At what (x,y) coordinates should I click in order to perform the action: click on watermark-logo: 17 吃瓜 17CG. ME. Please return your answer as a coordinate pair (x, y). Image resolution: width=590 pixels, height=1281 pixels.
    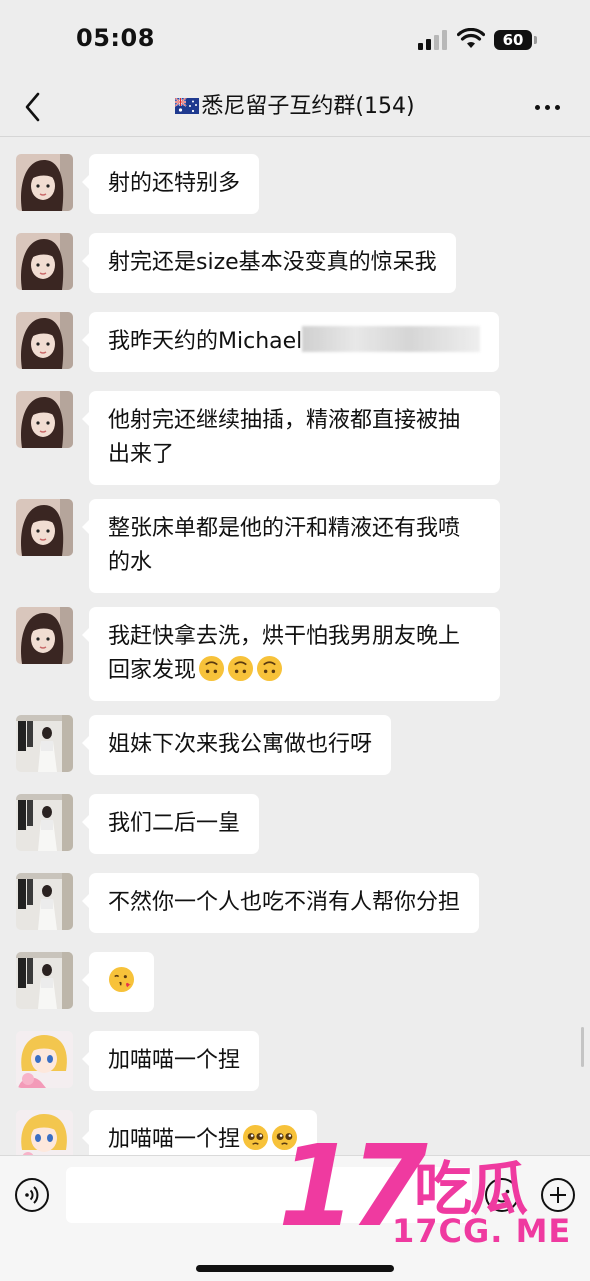
    Looking at the image, I should click on (426, 1201).